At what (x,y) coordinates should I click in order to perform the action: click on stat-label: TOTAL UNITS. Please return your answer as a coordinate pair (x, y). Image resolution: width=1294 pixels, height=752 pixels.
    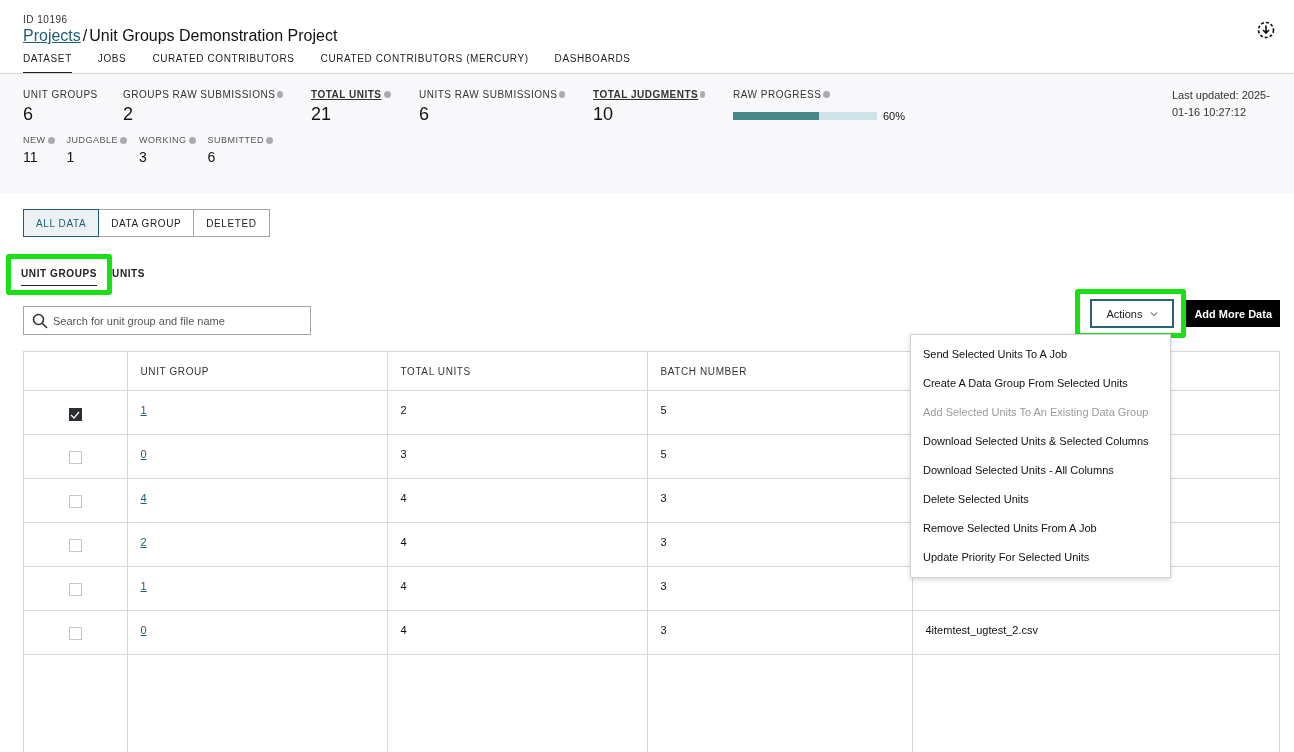
    Looking at the image, I should click on (346, 94).